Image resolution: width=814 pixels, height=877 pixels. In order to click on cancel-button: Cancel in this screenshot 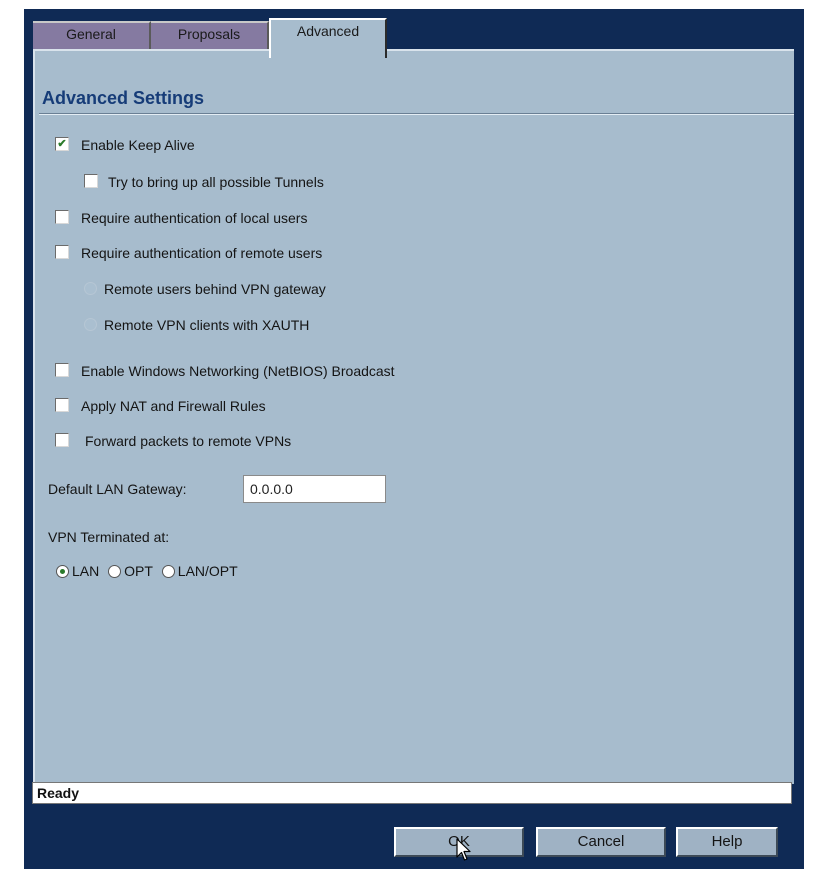, I will do `click(601, 842)`.